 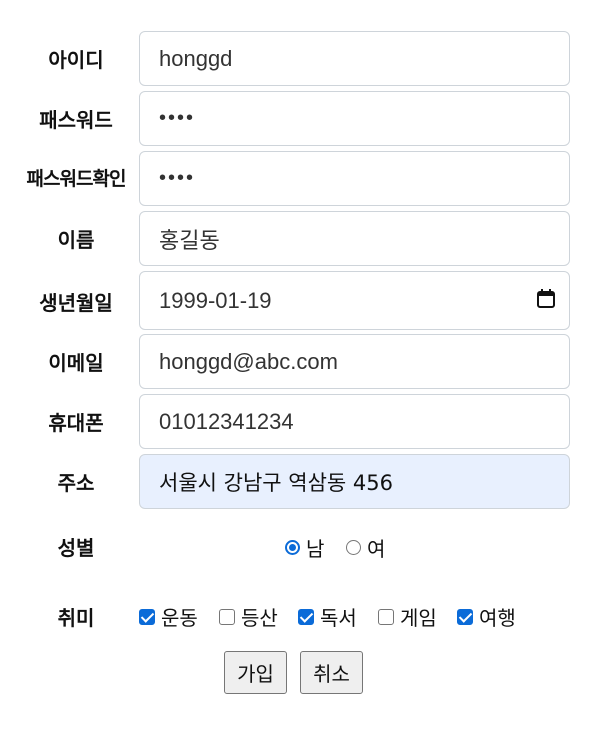 What do you see at coordinates (76, 179) in the screenshot?
I see `password-confirm-label: 패스워드확인` at bounding box center [76, 179].